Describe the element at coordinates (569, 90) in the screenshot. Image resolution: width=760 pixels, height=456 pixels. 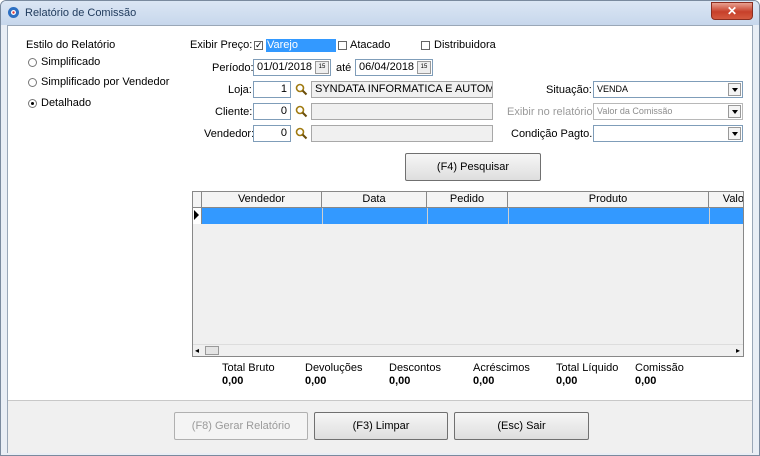
I see `situacao-label: Situação:` at that location.